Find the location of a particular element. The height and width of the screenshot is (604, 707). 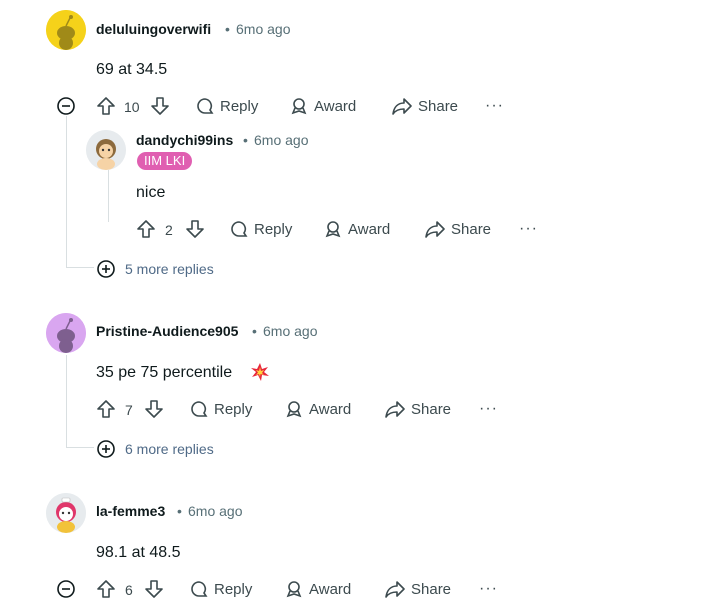

collapse-minus-icon is located at coordinates (66, 108).